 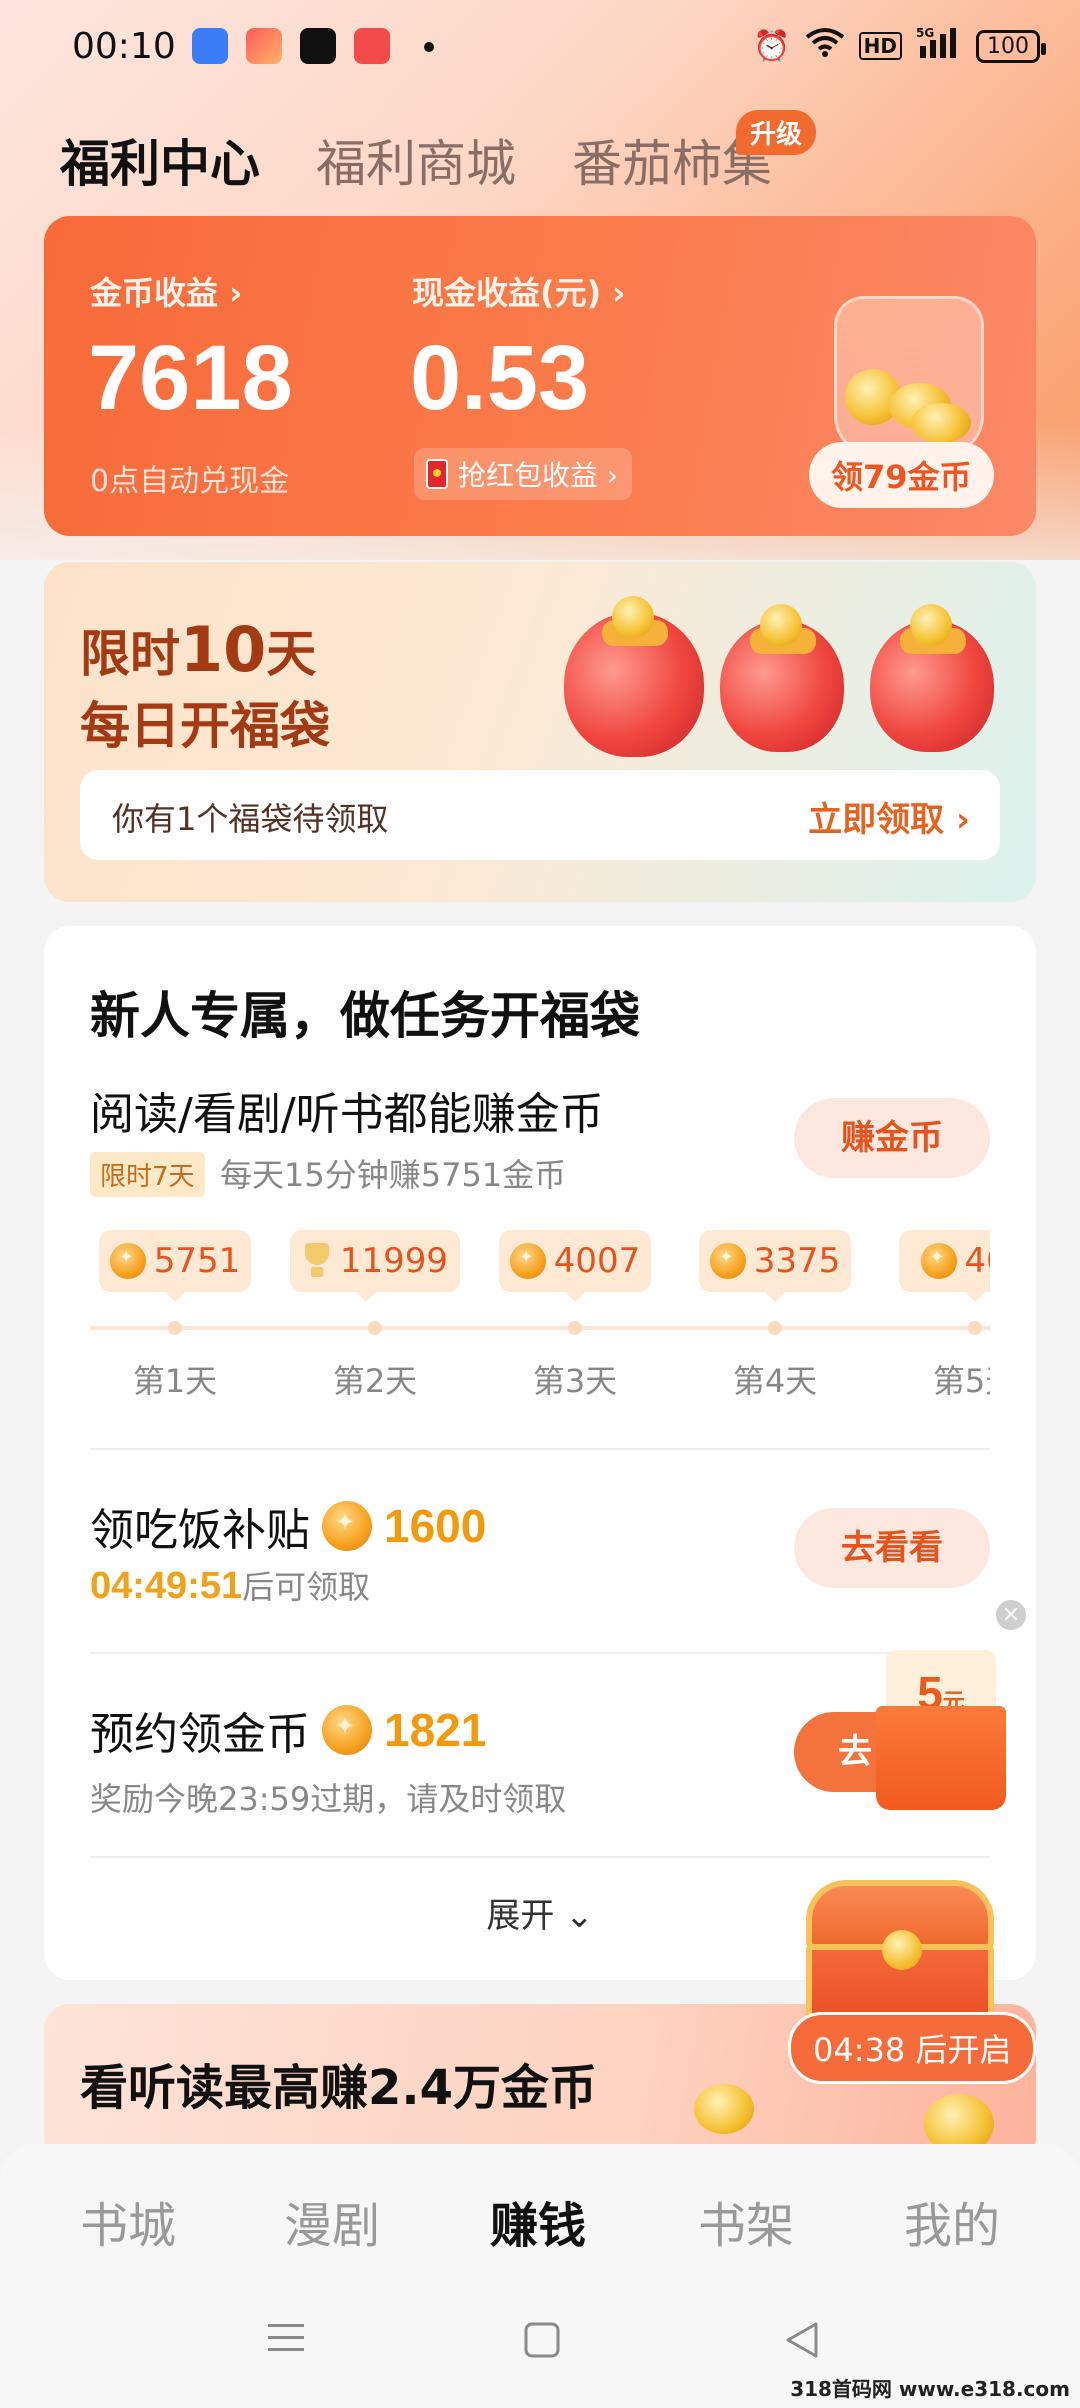 What do you see at coordinates (372, 46) in the screenshot?
I see `toutiao-app-icon` at bounding box center [372, 46].